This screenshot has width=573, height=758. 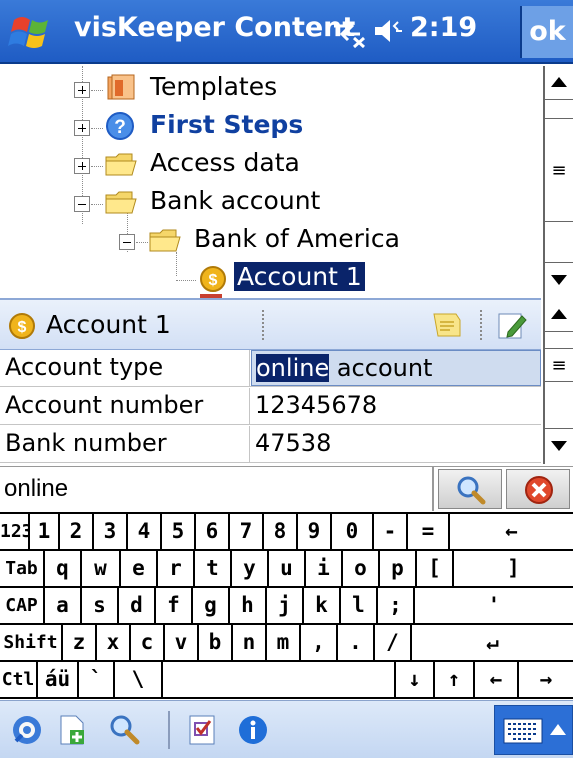 I want to click on keyboard-key: h, so click(x=248, y=605).